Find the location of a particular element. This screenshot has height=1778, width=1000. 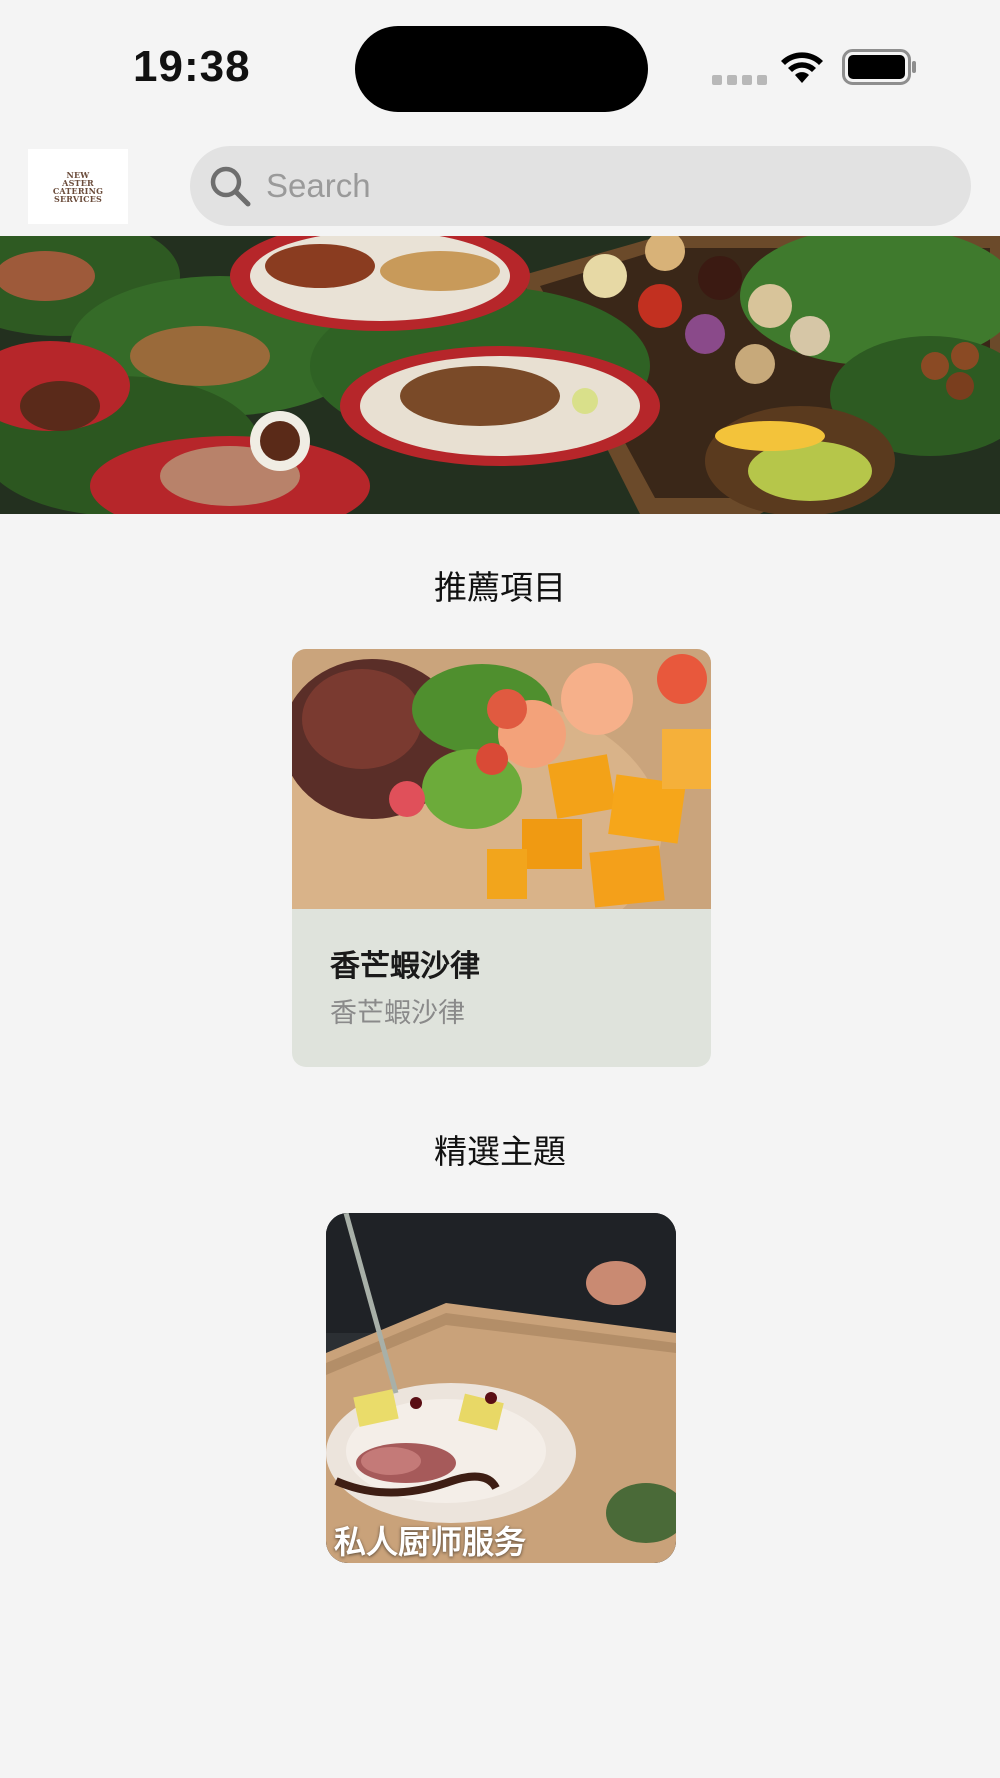

featured-theme-image is located at coordinates (501, 1388).